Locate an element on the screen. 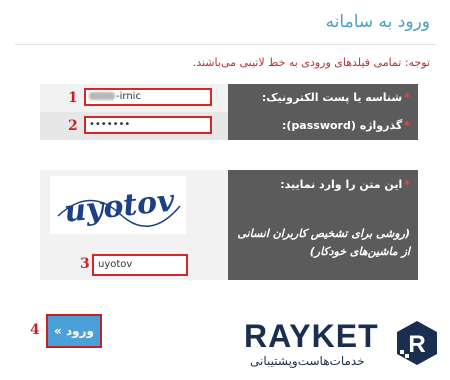 This screenshot has height=380, width=450. step-number-3: 3 is located at coordinates (85, 264).